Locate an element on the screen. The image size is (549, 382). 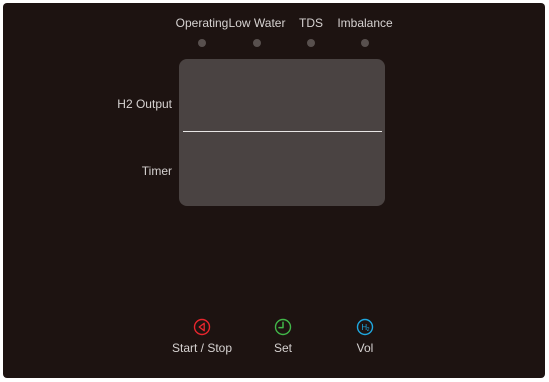
set-label: Set is located at coordinates (282, 348).